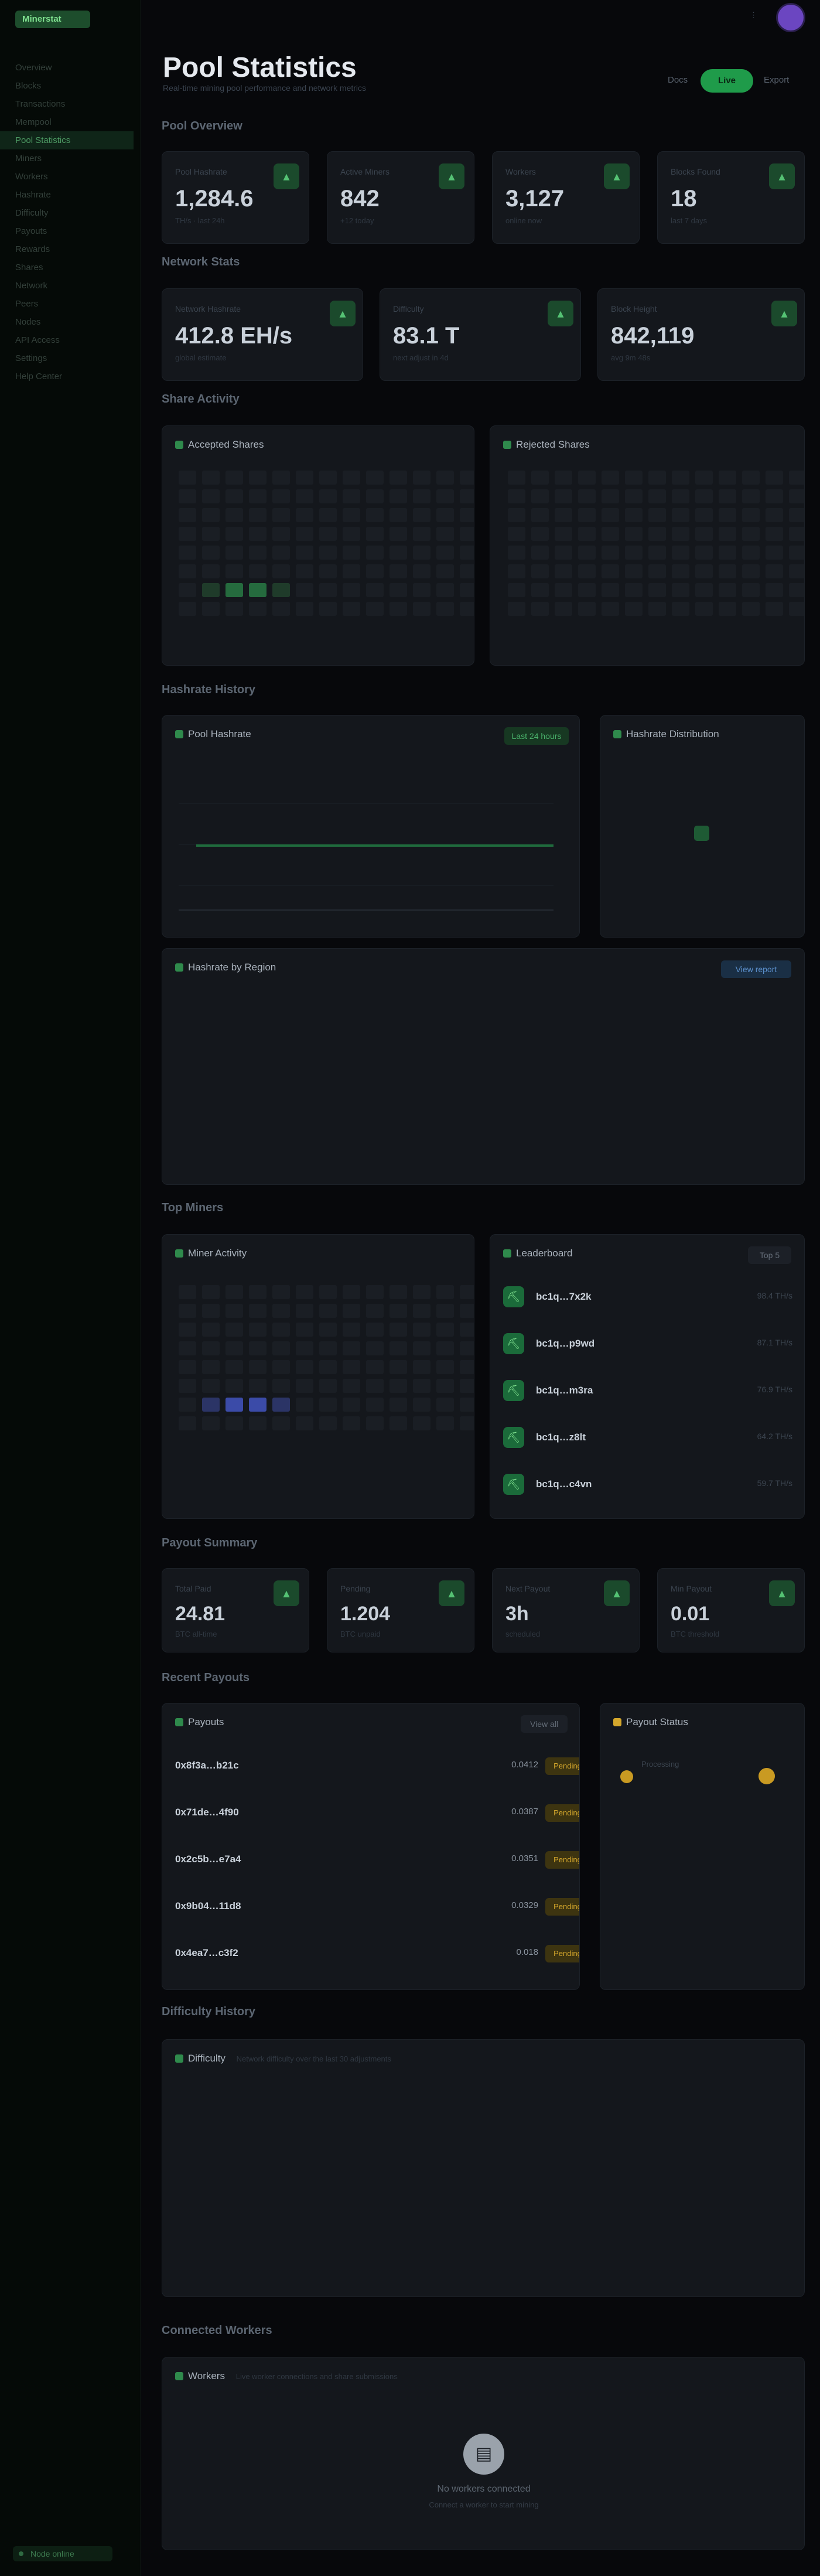 The width and height of the screenshot is (820, 2576). Describe the element at coordinates (513, 1484) in the screenshot. I see `pickaxe-icon: ⛏` at that location.